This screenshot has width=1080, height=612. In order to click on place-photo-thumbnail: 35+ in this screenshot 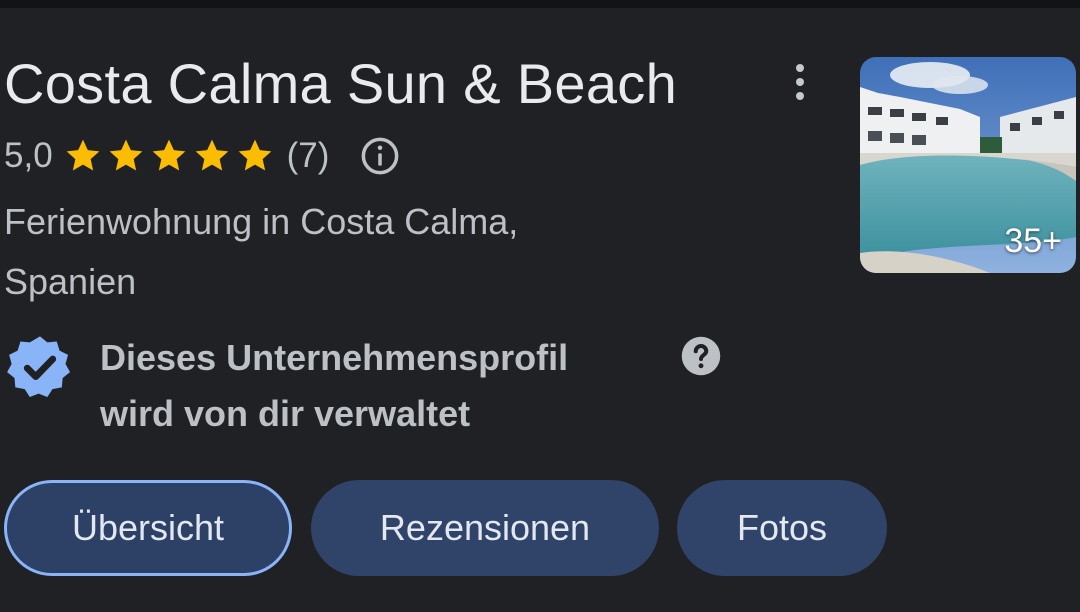, I will do `click(968, 165)`.